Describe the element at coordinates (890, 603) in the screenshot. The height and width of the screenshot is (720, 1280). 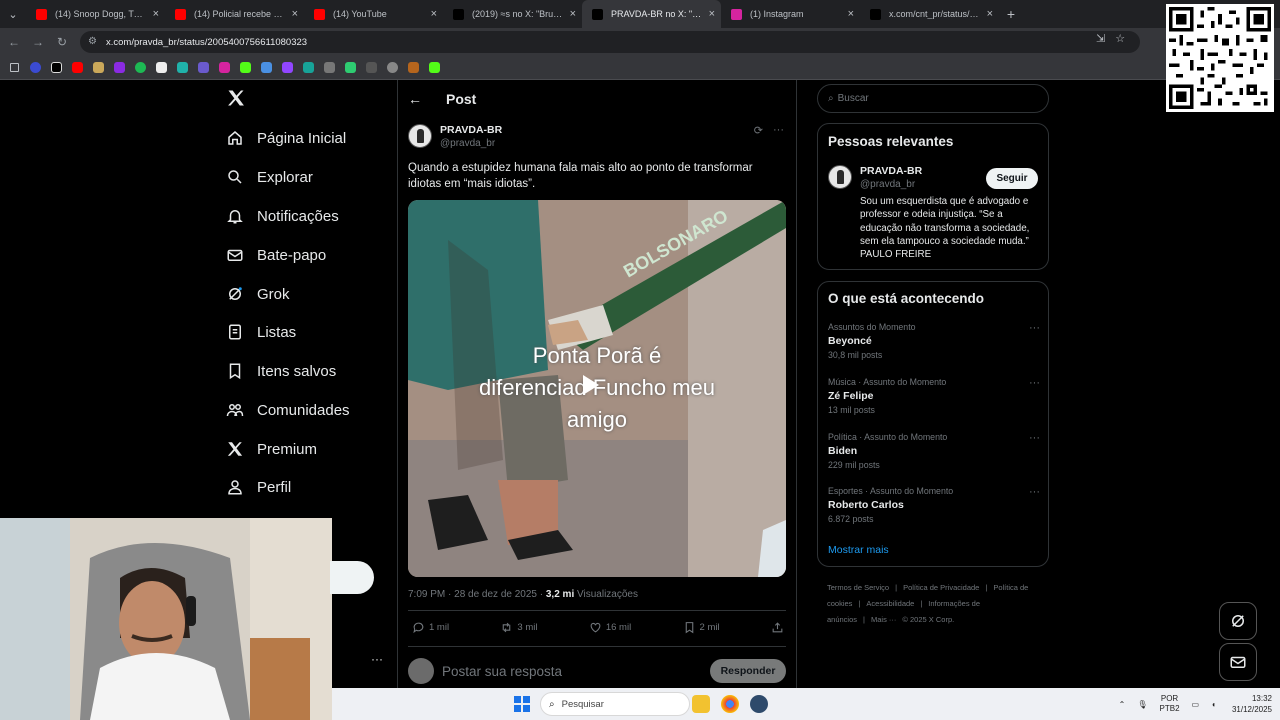
I see `footer-link: Acessibilidade` at that location.